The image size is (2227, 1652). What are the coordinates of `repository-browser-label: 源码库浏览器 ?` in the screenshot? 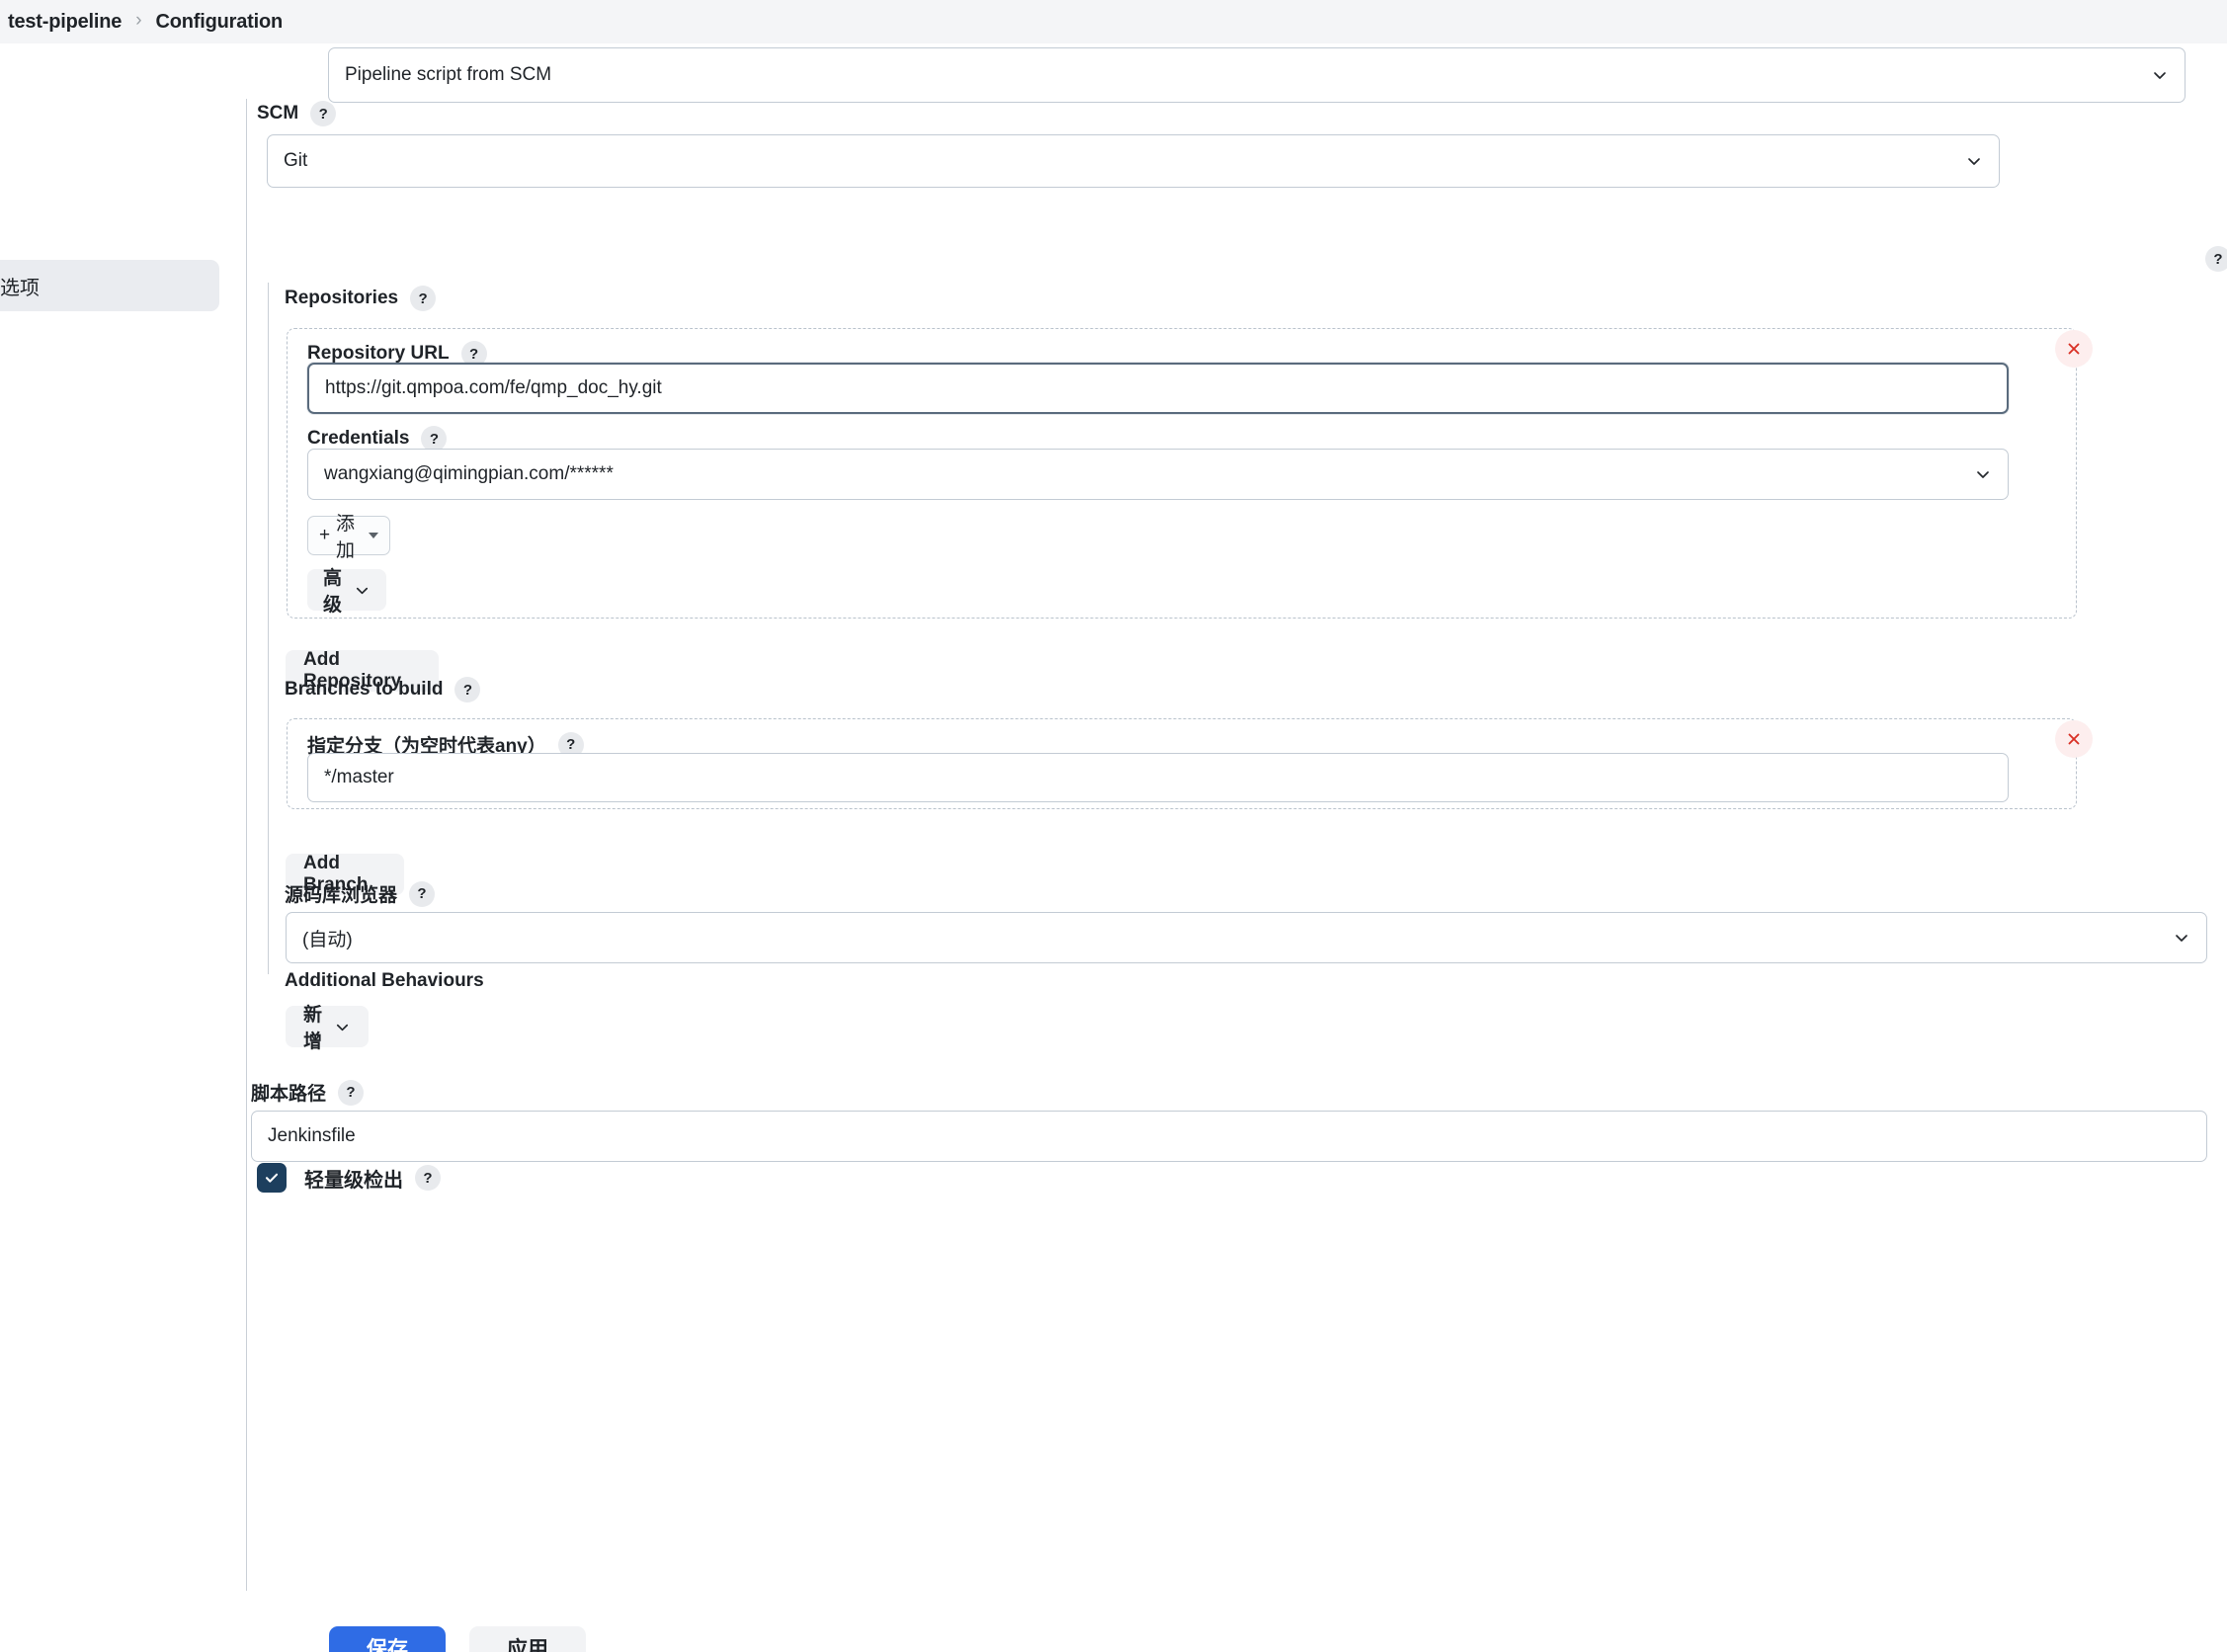 It's located at (361, 893).